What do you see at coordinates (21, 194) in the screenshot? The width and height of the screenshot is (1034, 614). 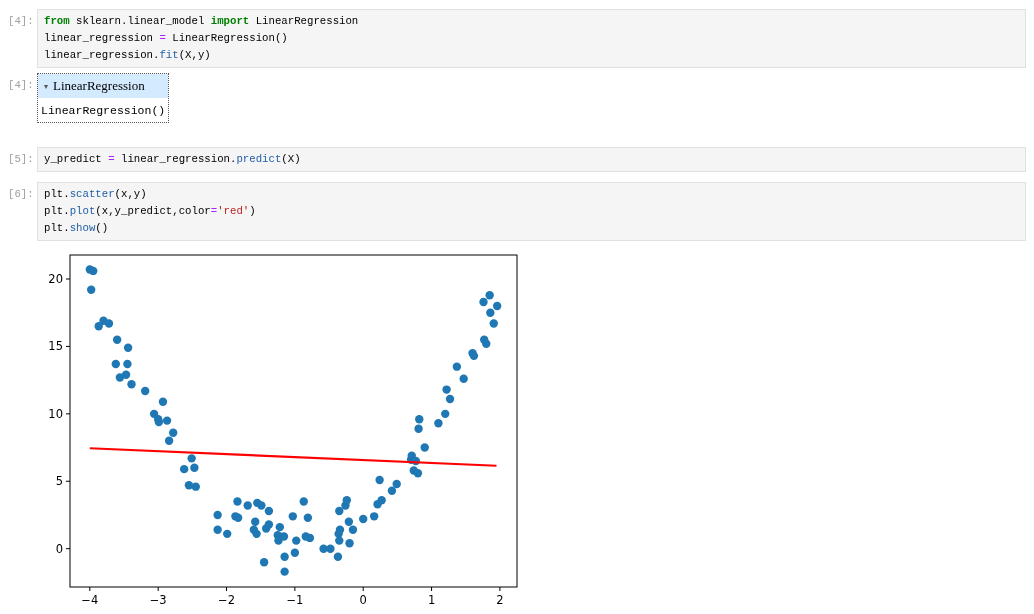 I see `cell-prompt: [6]:` at bounding box center [21, 194].